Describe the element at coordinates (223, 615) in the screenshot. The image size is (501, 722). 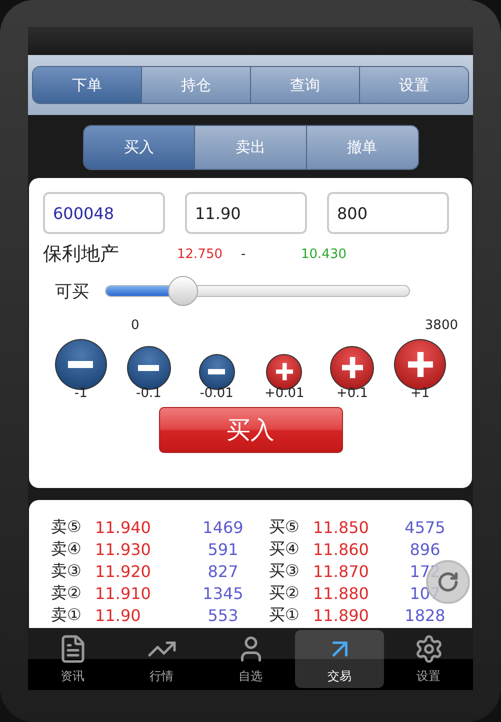
I see `sell-volume: 553` at that location.